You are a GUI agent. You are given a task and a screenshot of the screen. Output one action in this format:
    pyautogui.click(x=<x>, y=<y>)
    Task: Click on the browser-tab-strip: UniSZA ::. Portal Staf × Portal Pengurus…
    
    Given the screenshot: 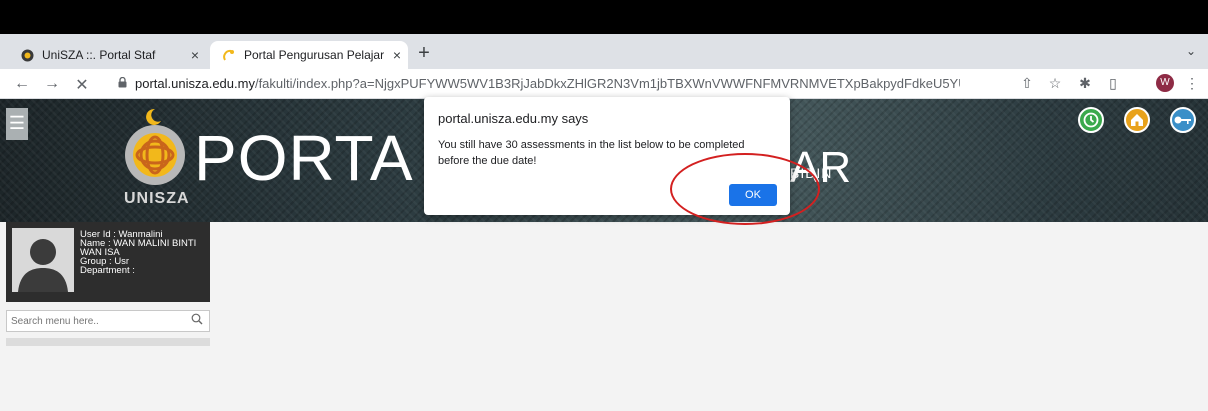 What is the action you would take?
    pyautogui.click(x=604, y=51)
    